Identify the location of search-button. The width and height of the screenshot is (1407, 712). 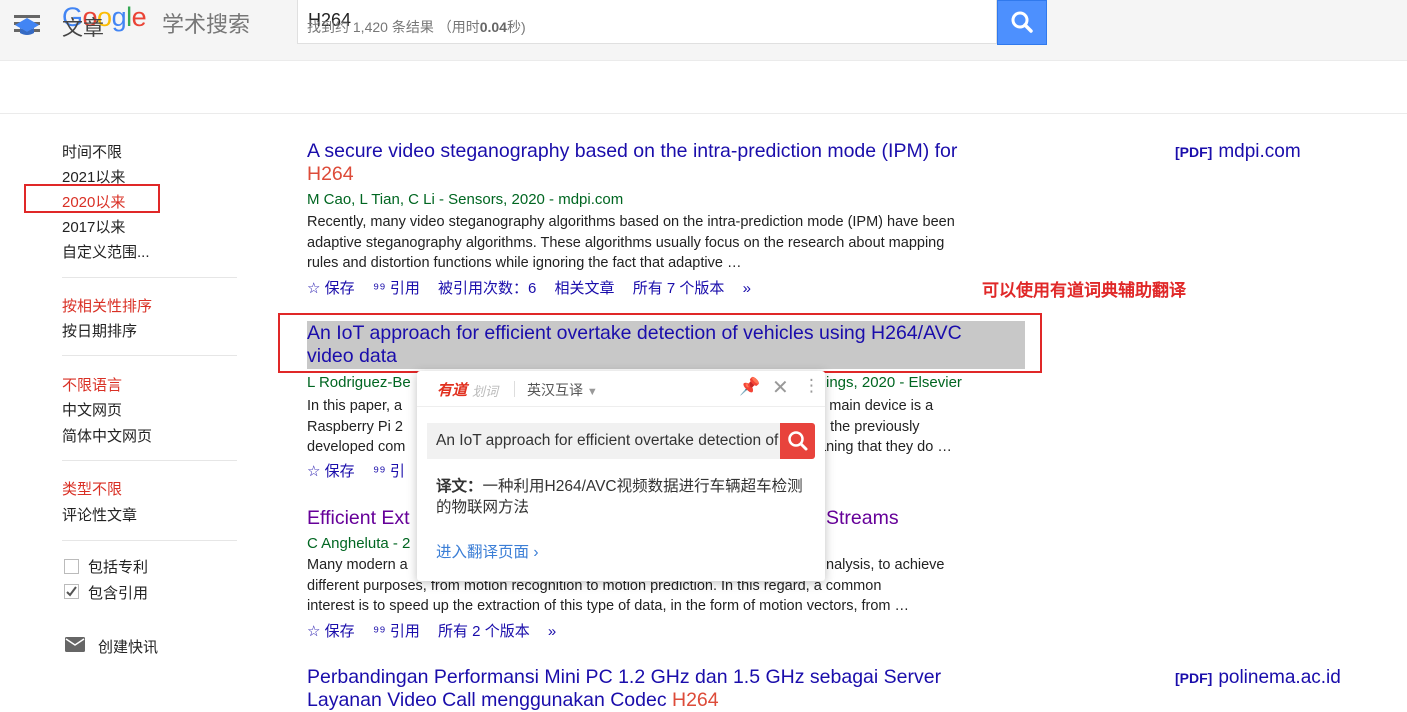
(1022, 22).